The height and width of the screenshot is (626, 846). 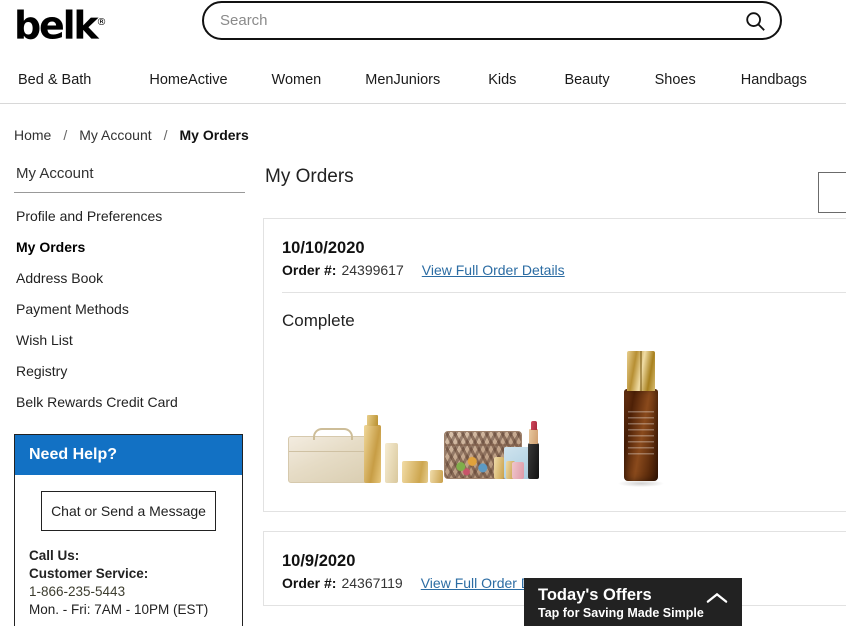 I want to click on sidebar-title: My Account, so click(x=55, y=173).